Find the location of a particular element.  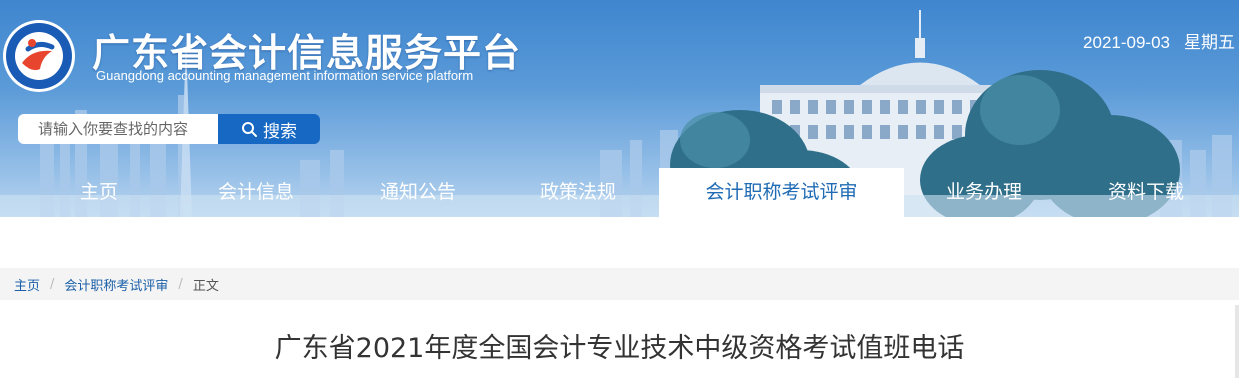

breadcrumb: 主页 / 会计职称考试评审 / 正文 is located at coordinates (619, 284).